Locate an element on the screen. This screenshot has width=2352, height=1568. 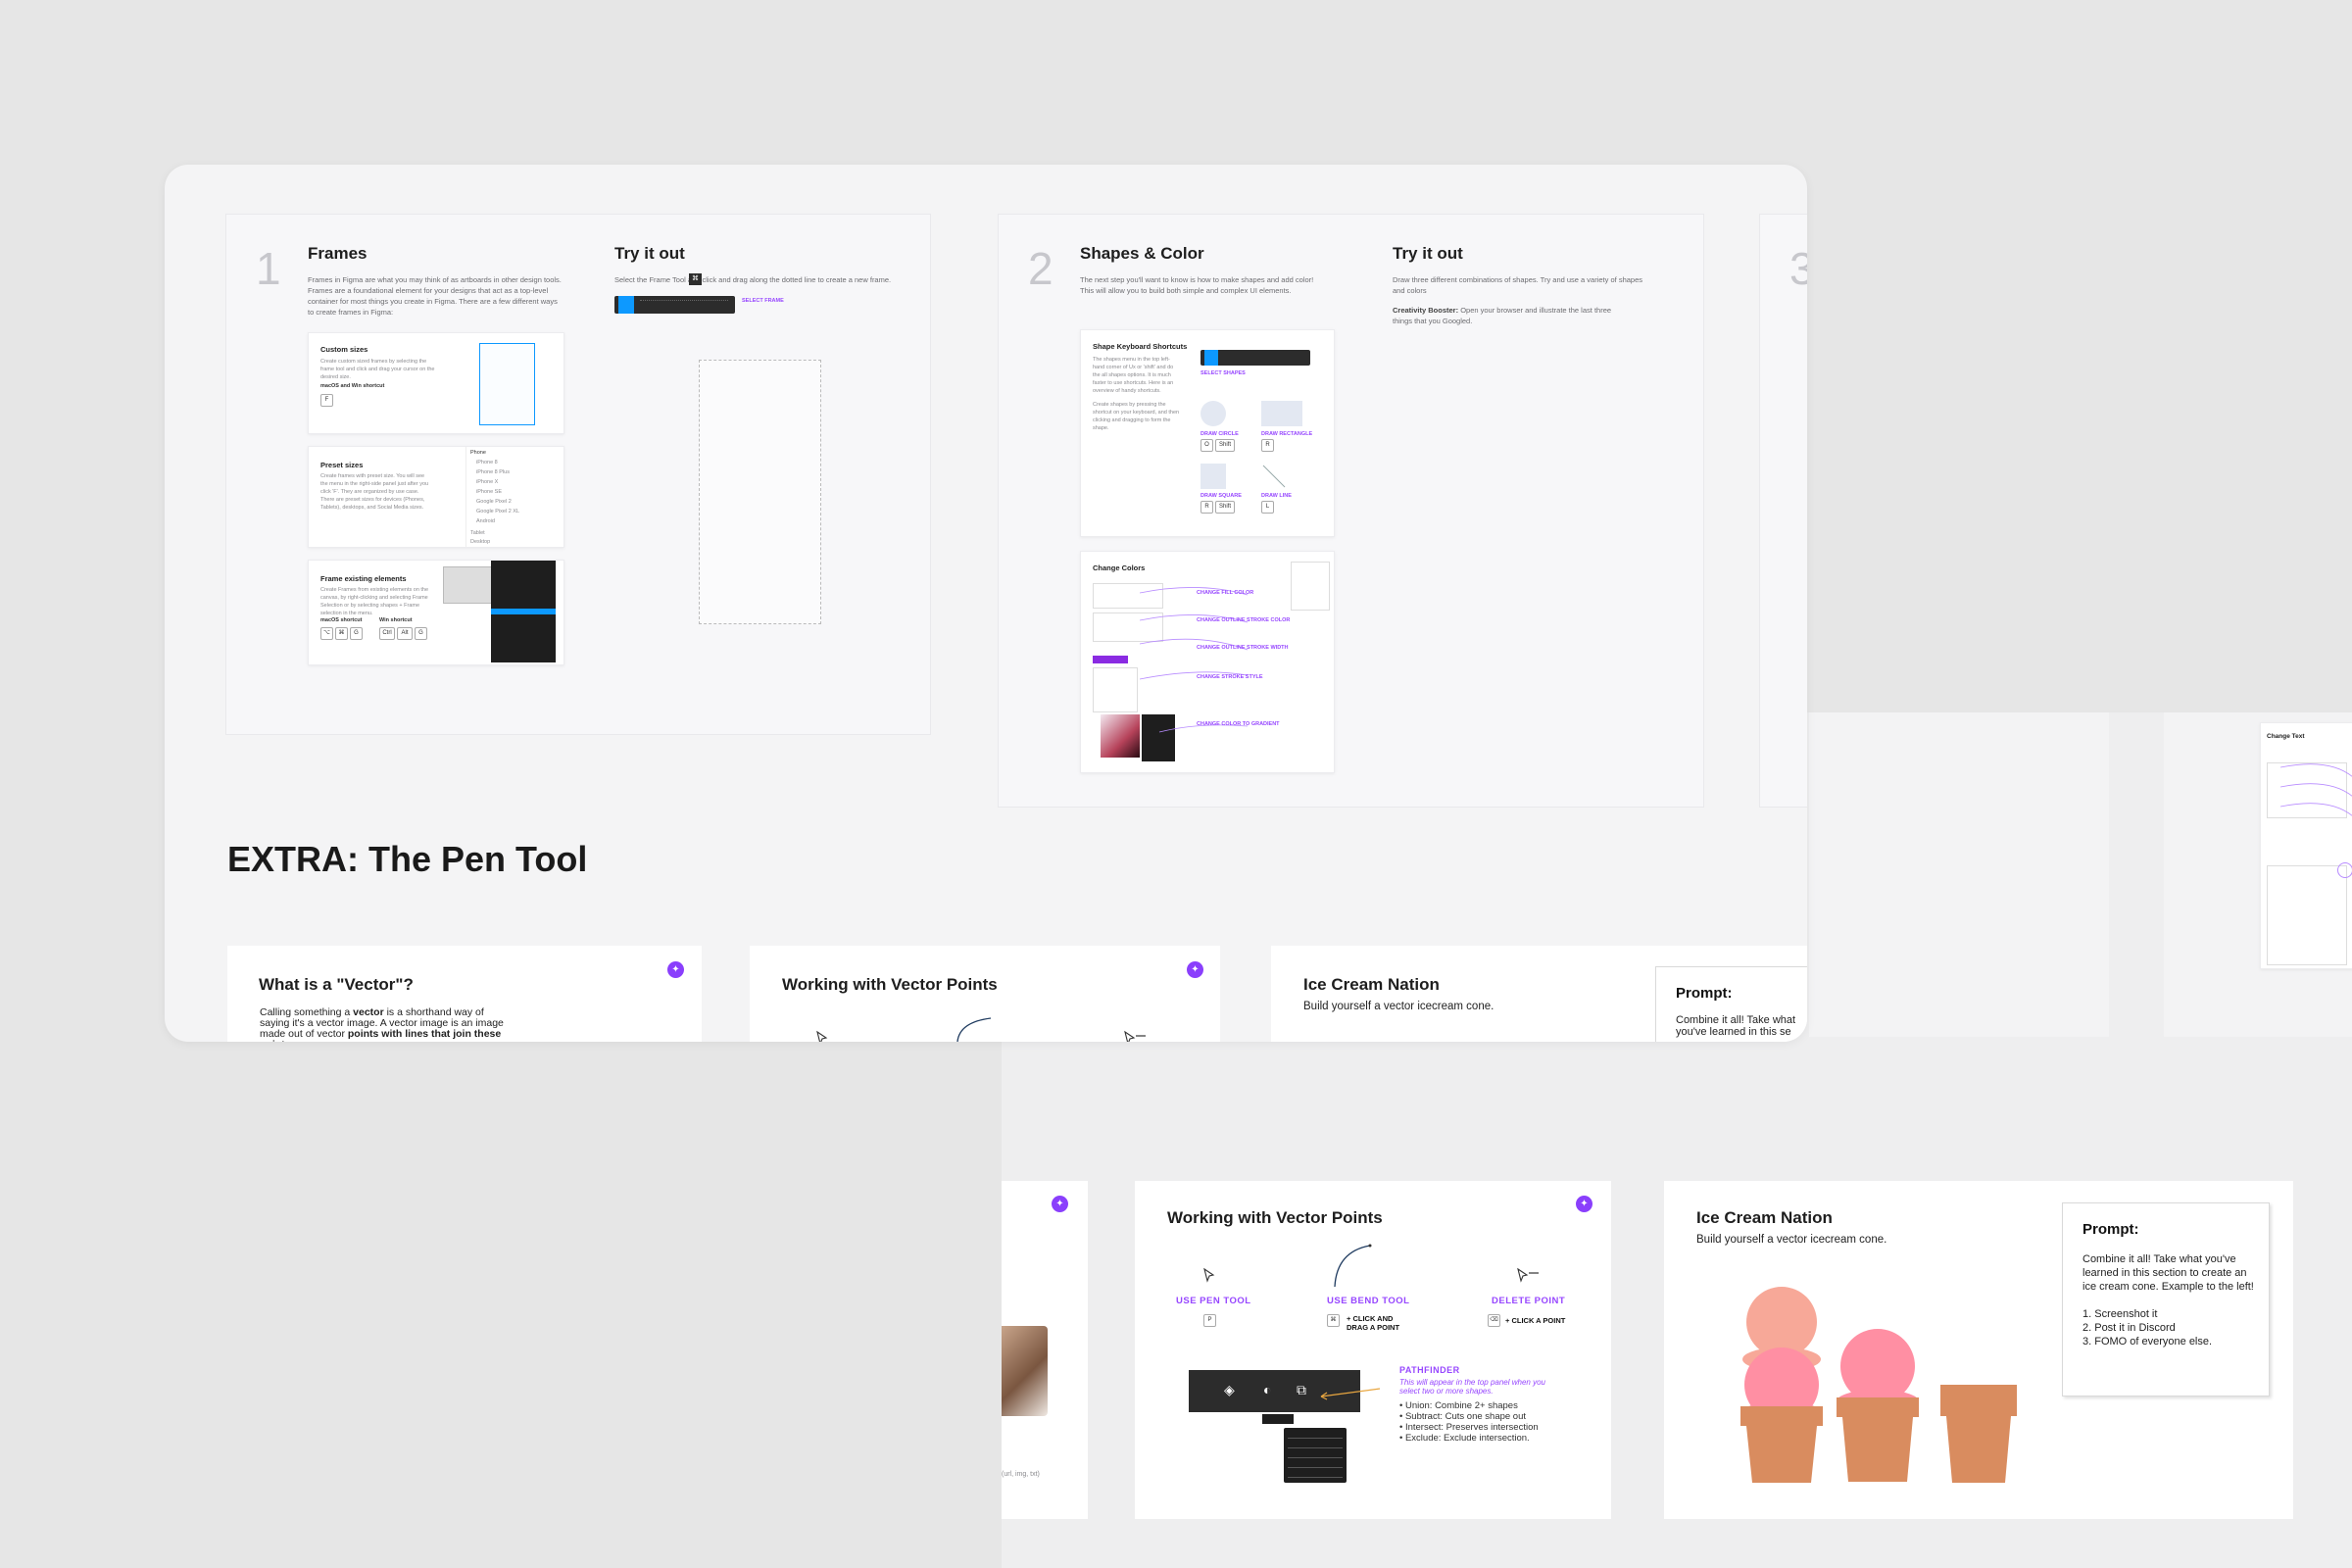
points-card: Working with Vector Points ✦ is located at coordinates (985, 994).